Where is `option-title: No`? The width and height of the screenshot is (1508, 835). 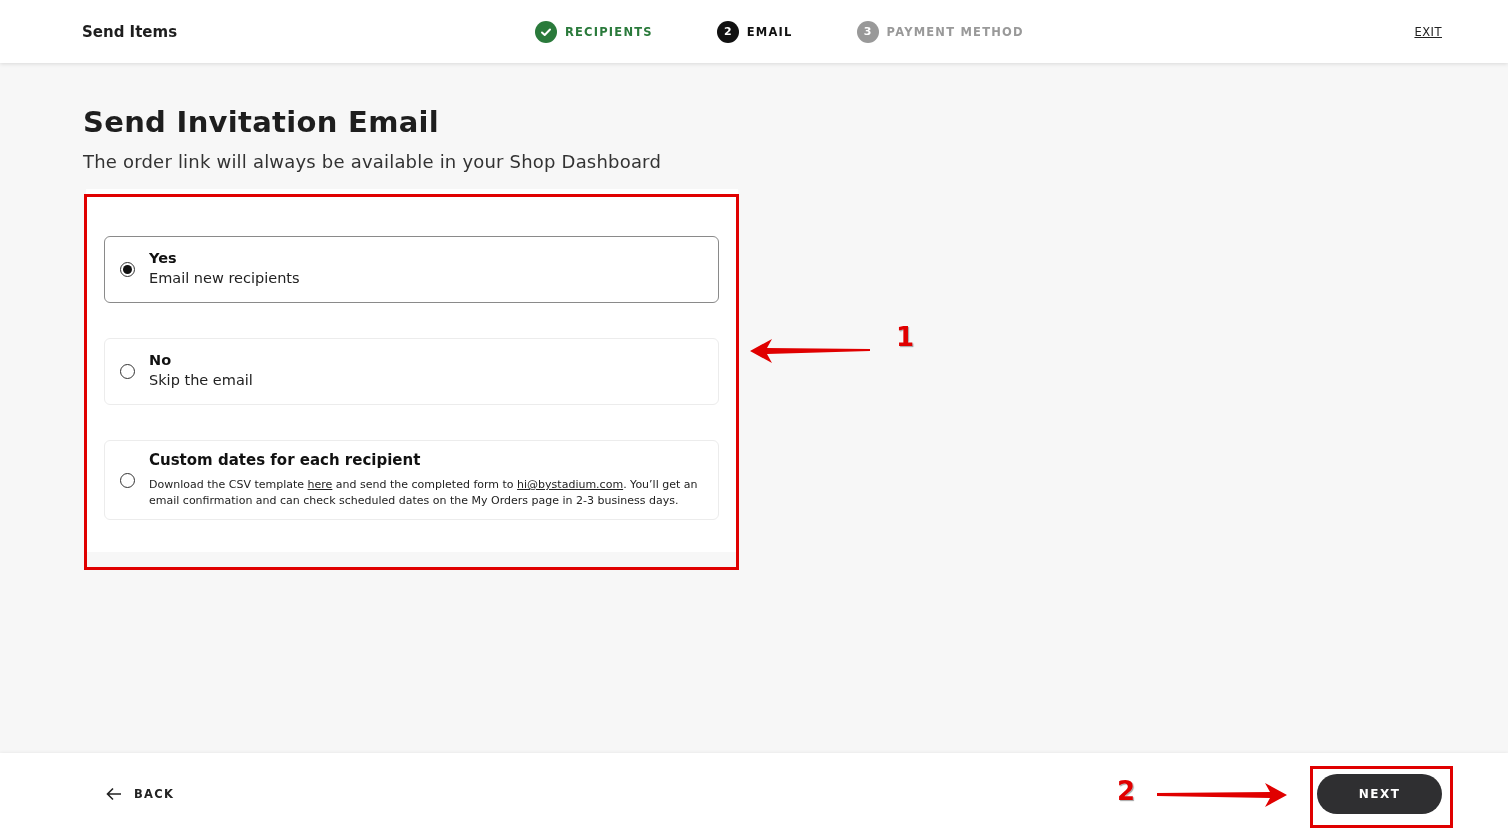 option-title: No is located at coordinates (161, 360).